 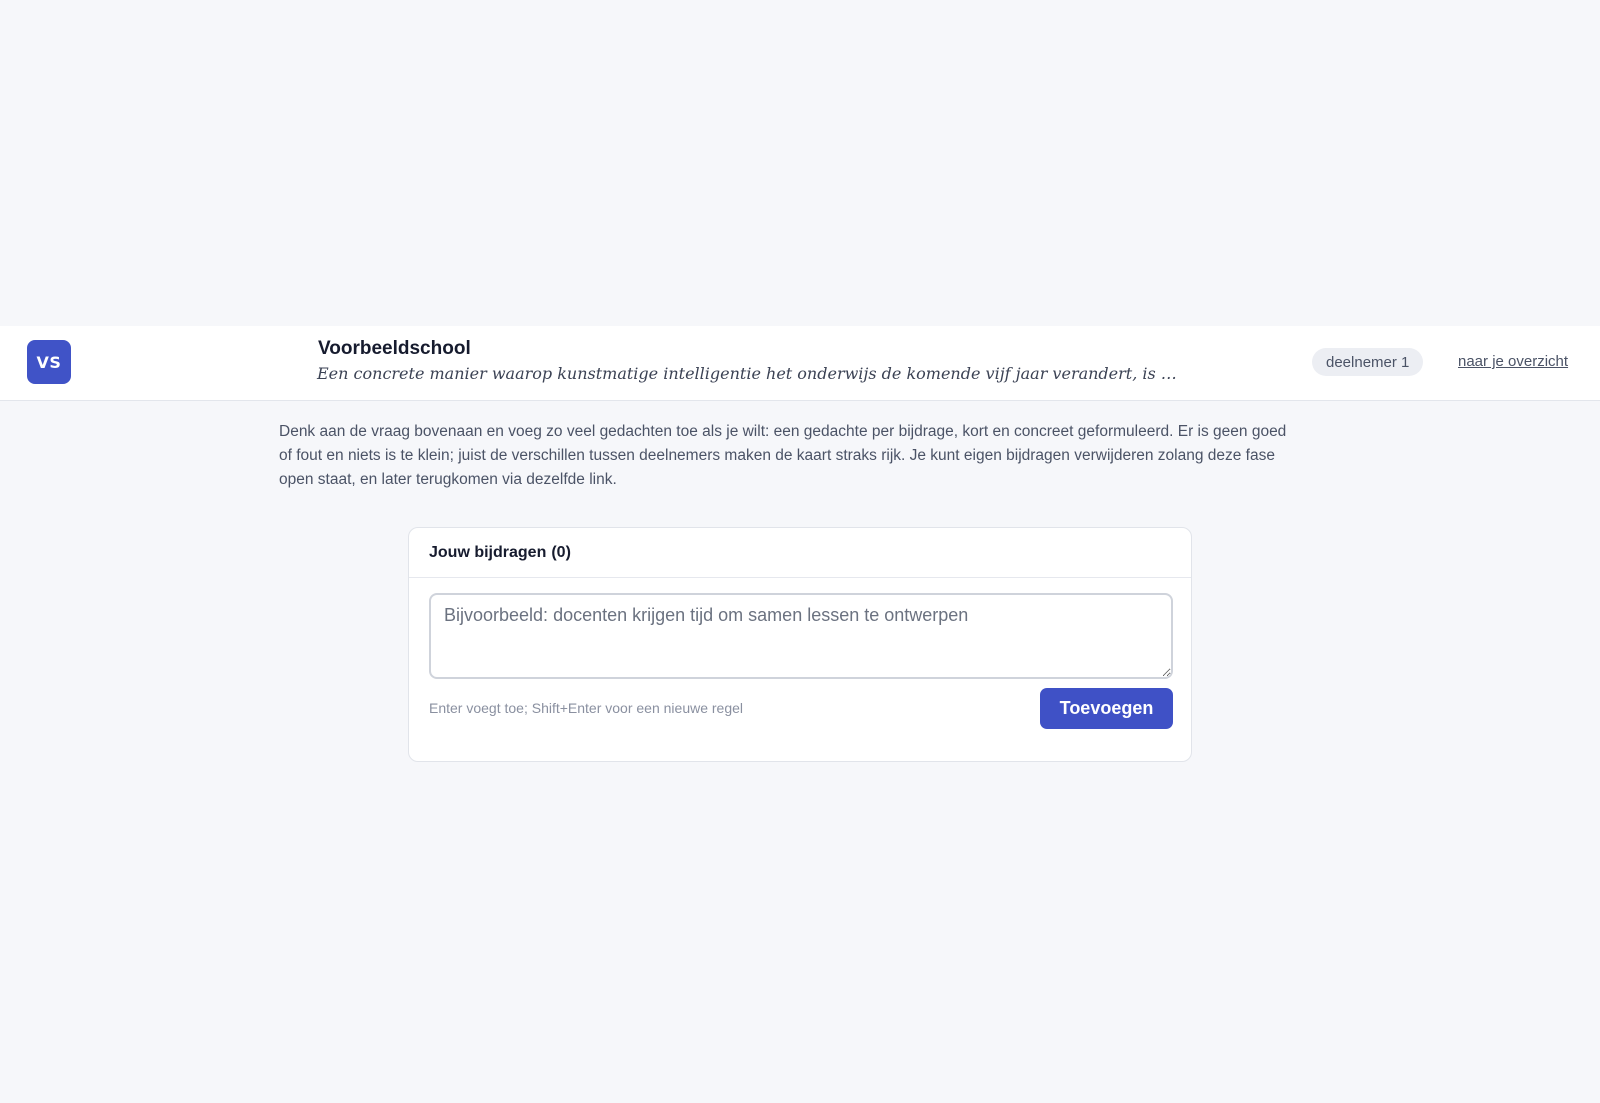 I want to click on contributions-card-header: Jouw bijdragen (0), so click(x=800, y=553).